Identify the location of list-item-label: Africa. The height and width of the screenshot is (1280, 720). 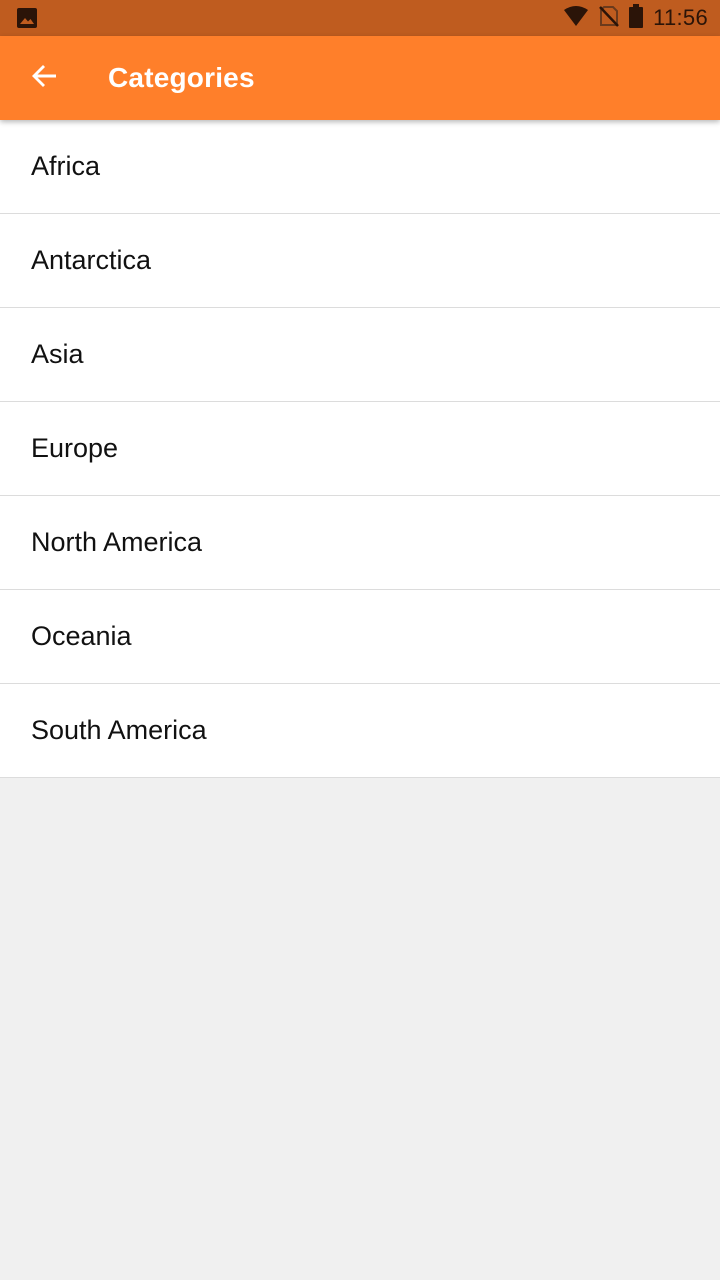
(66, 166).